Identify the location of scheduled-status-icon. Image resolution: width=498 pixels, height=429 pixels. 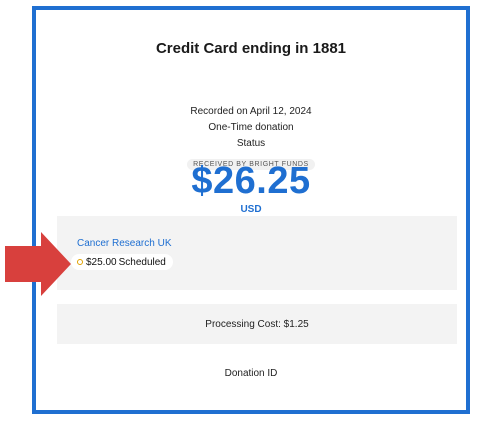
(80, 262).